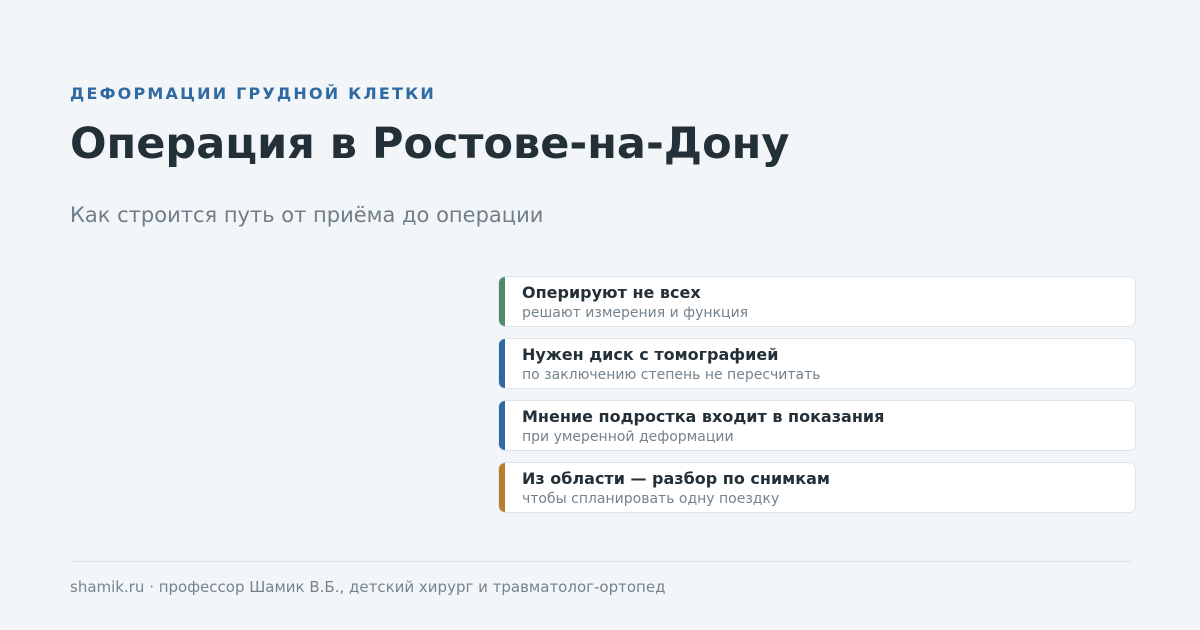 This screenshot has width=1200, height=630. What do you see at coordinates (600, 561) in the screenshot?
I see `footer-divider` at bounding box center [600, 561].